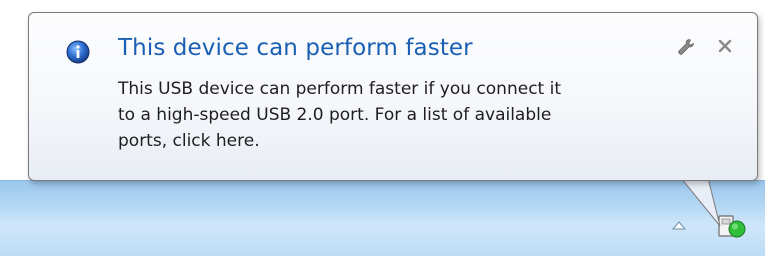  I want to click on wrench-icon, so click(686, 47).